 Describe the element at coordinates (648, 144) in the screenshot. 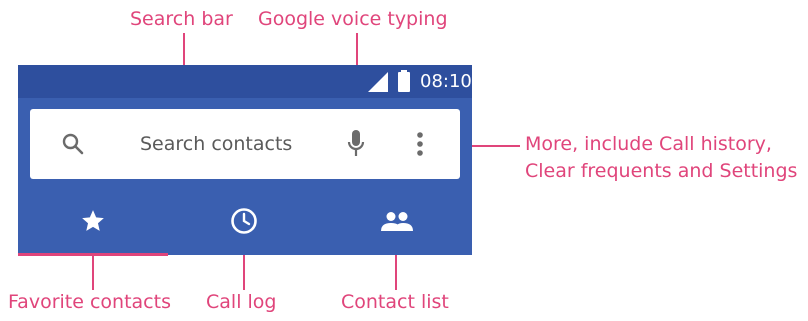

I see `annotation-more-line1: More, include Call history,` at that location.